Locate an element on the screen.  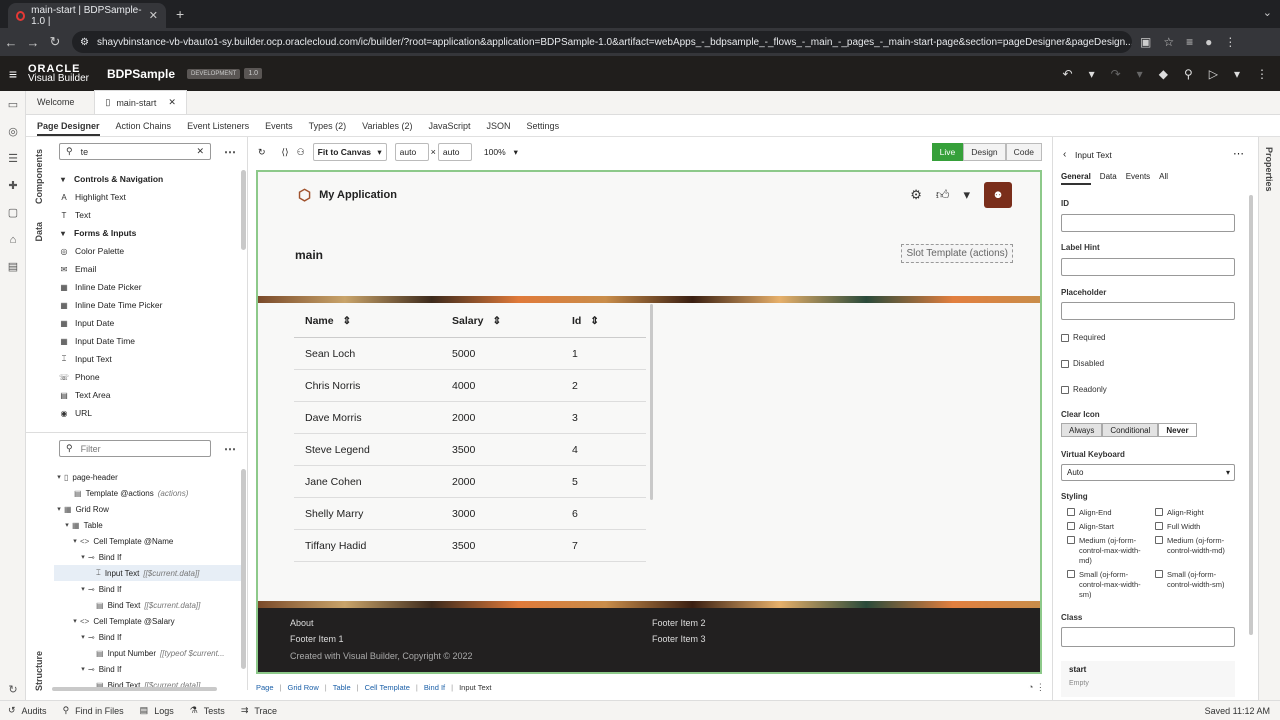
tab-javascript: JavaScript is located at coordinates (450, 126).